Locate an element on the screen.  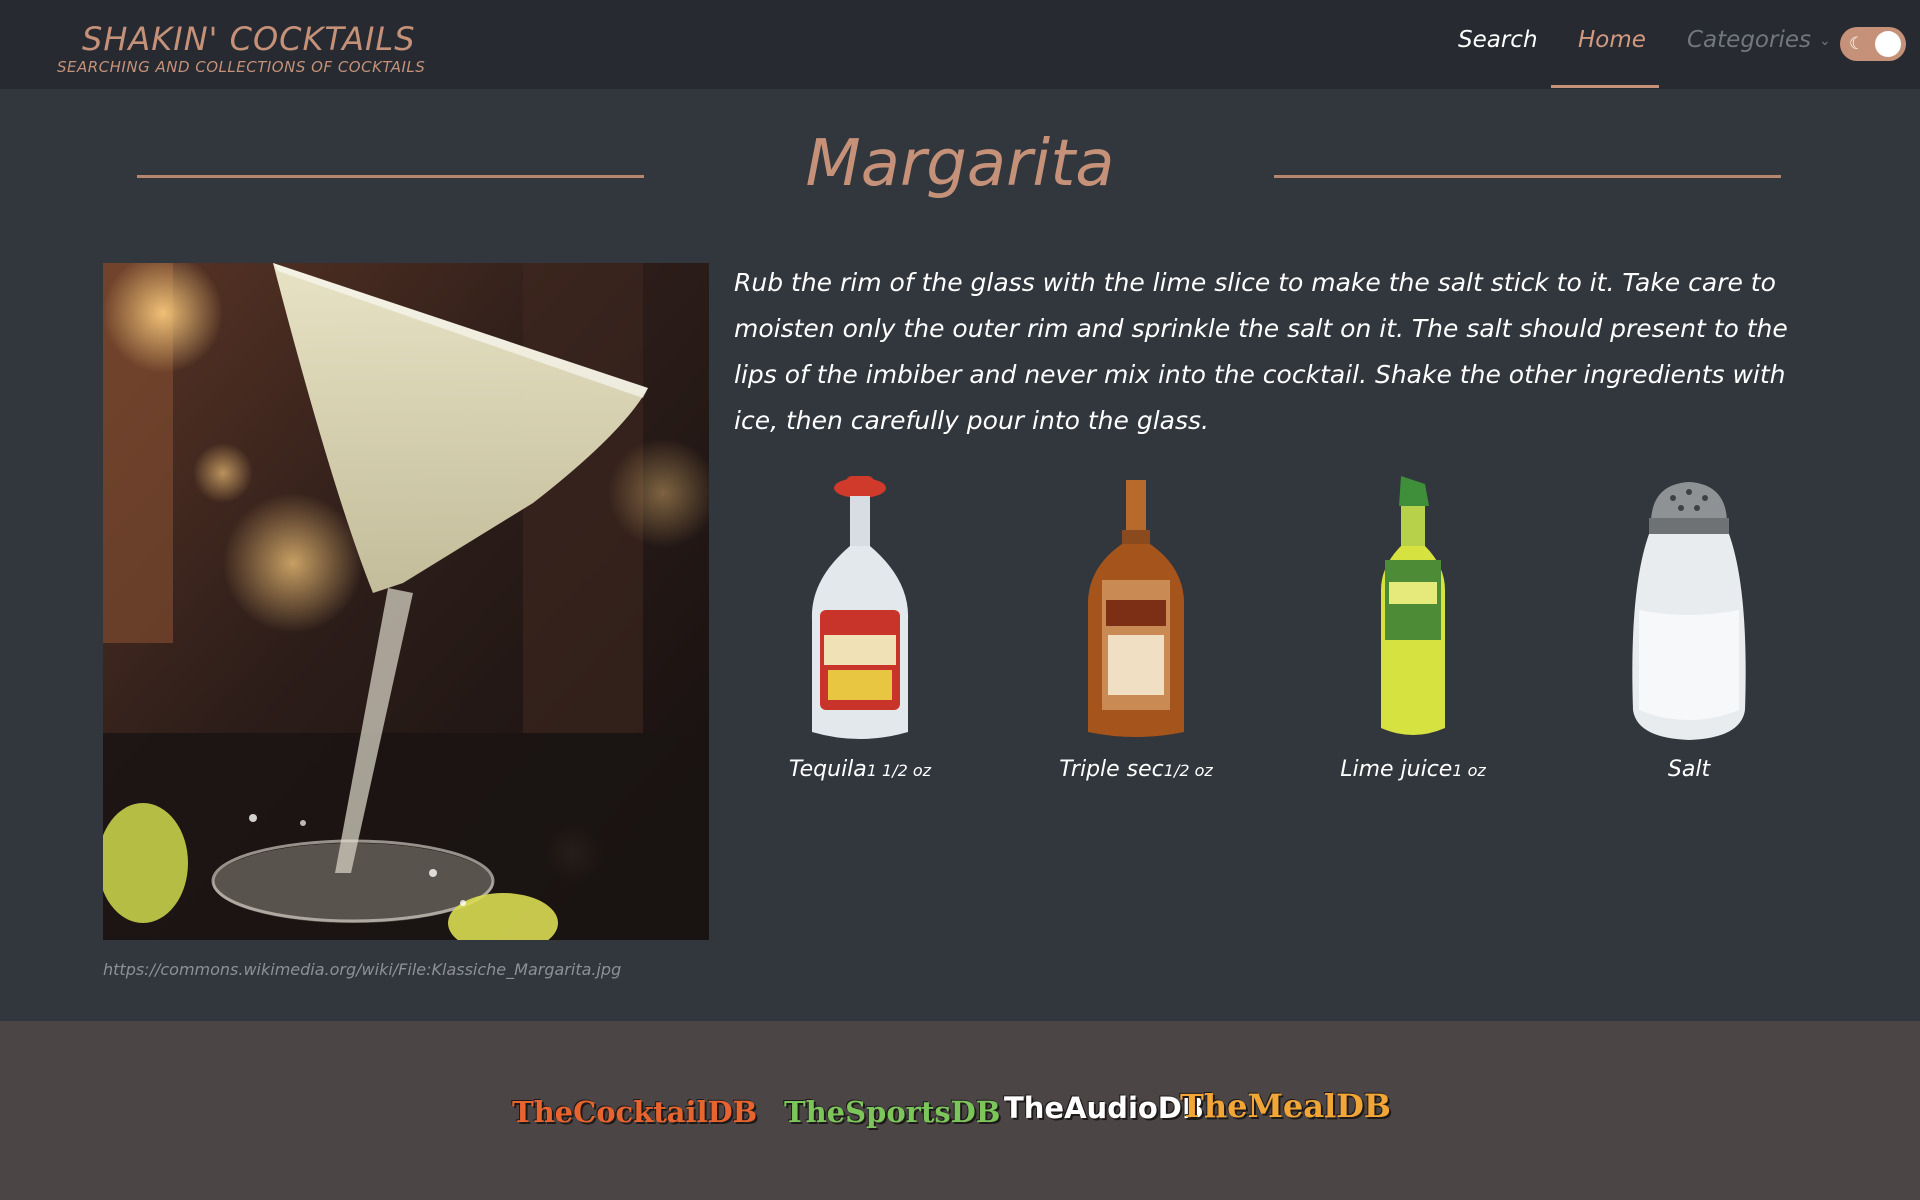
ingredient-card: Tequila1 1/2 oz is located at coordinates (860, 630).